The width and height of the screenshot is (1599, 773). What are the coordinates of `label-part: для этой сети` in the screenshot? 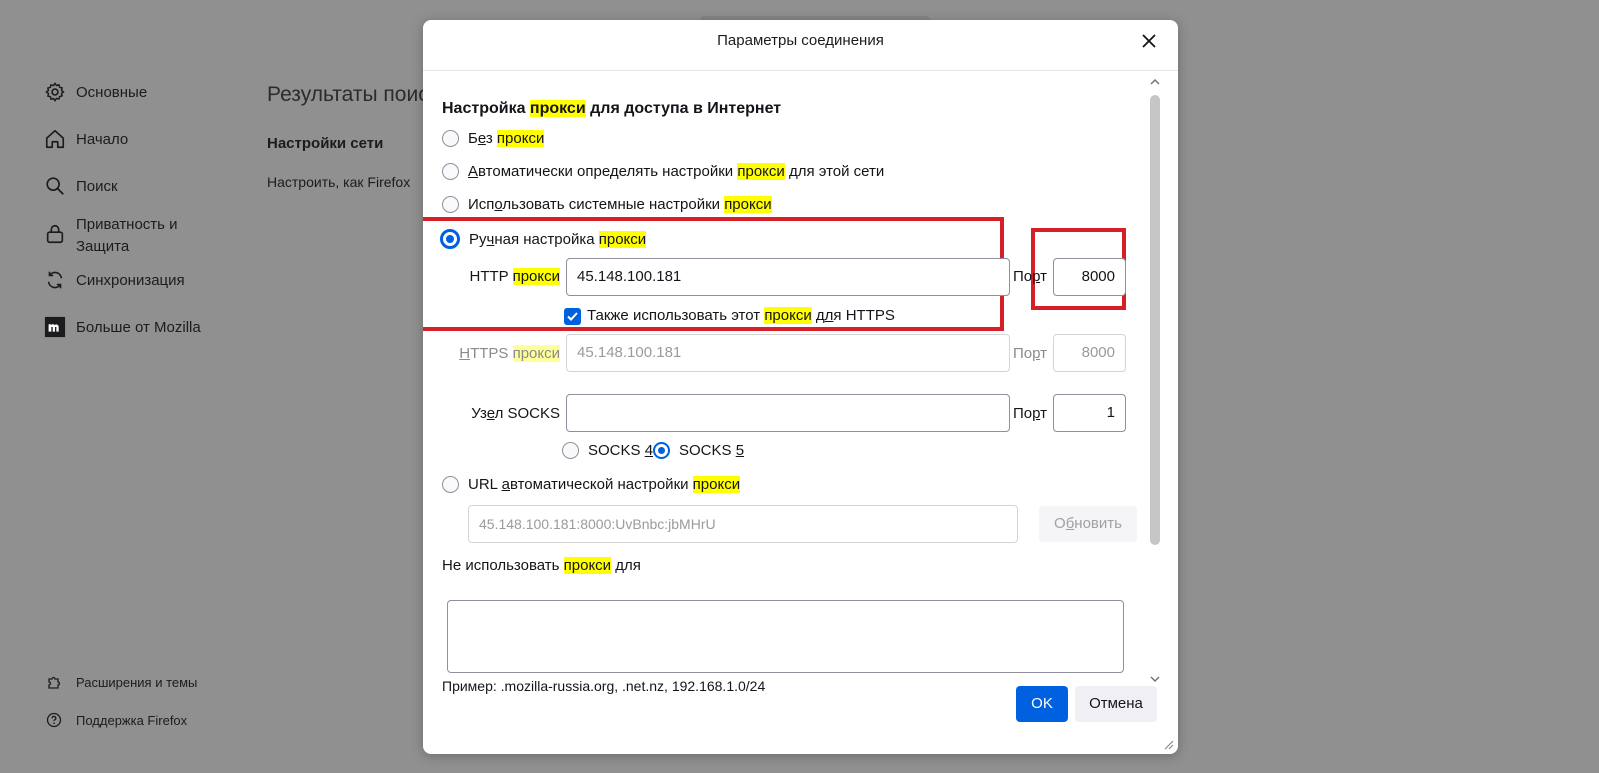 It's located at (834, 171).